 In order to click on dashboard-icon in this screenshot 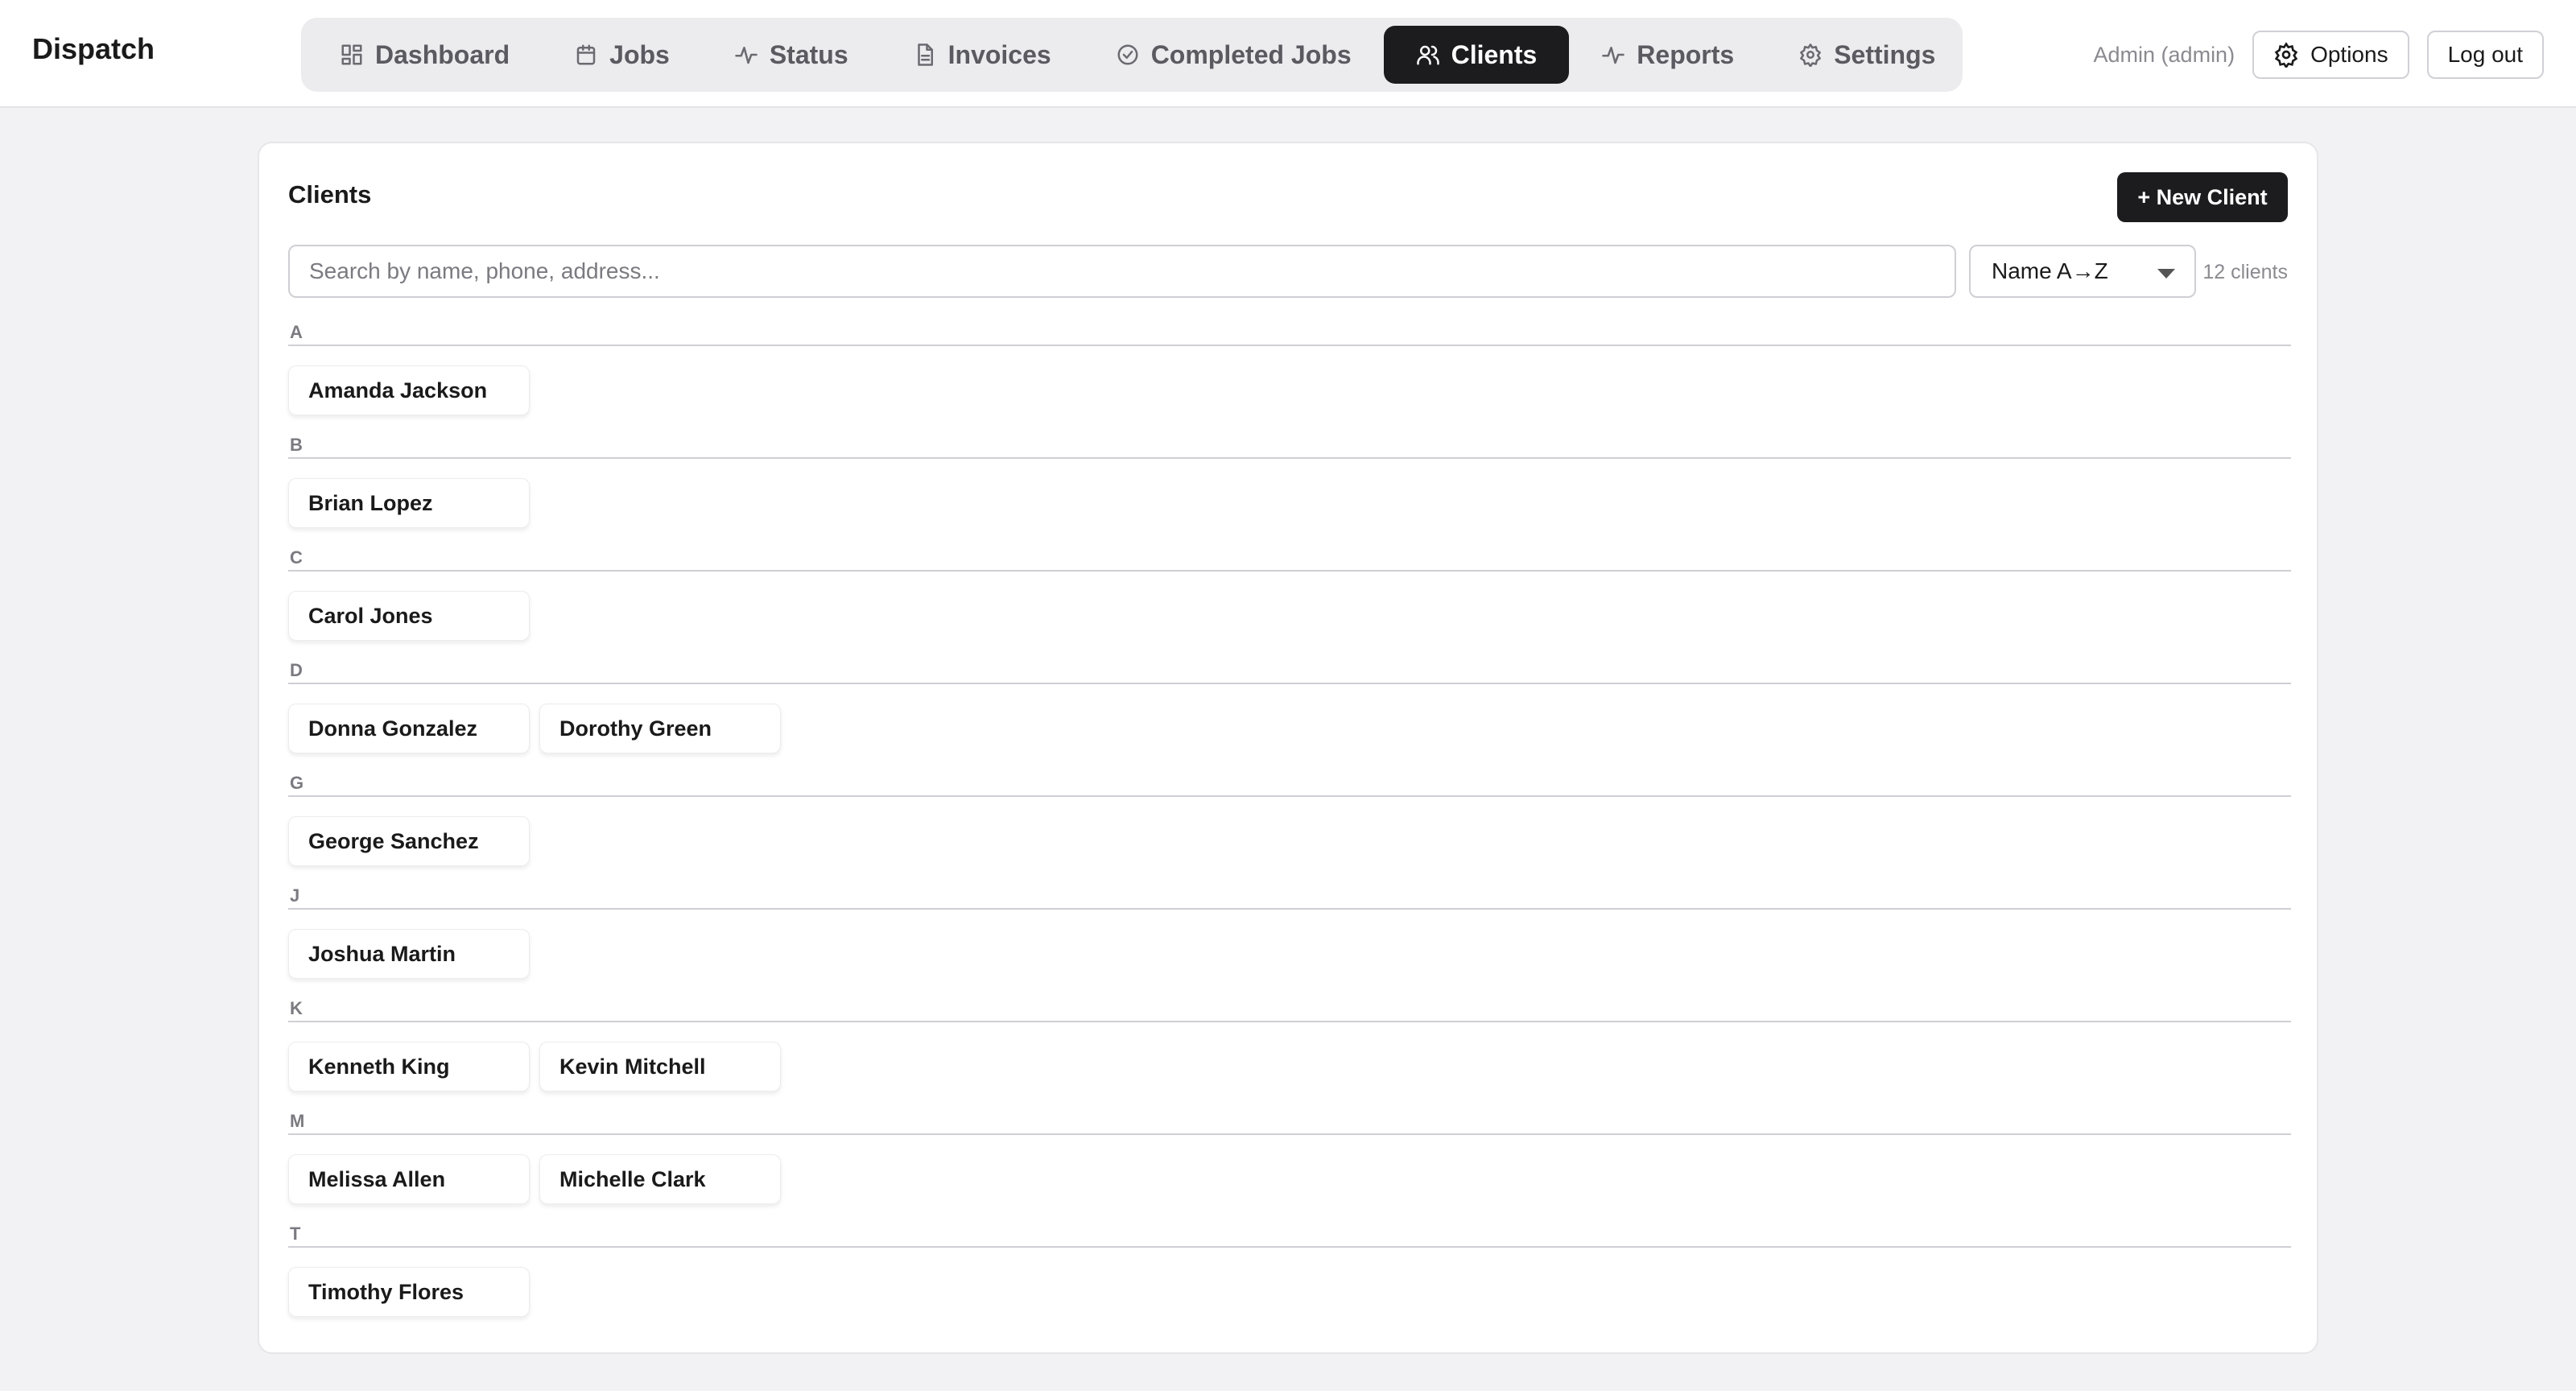, I will do `click(351, 54)`.